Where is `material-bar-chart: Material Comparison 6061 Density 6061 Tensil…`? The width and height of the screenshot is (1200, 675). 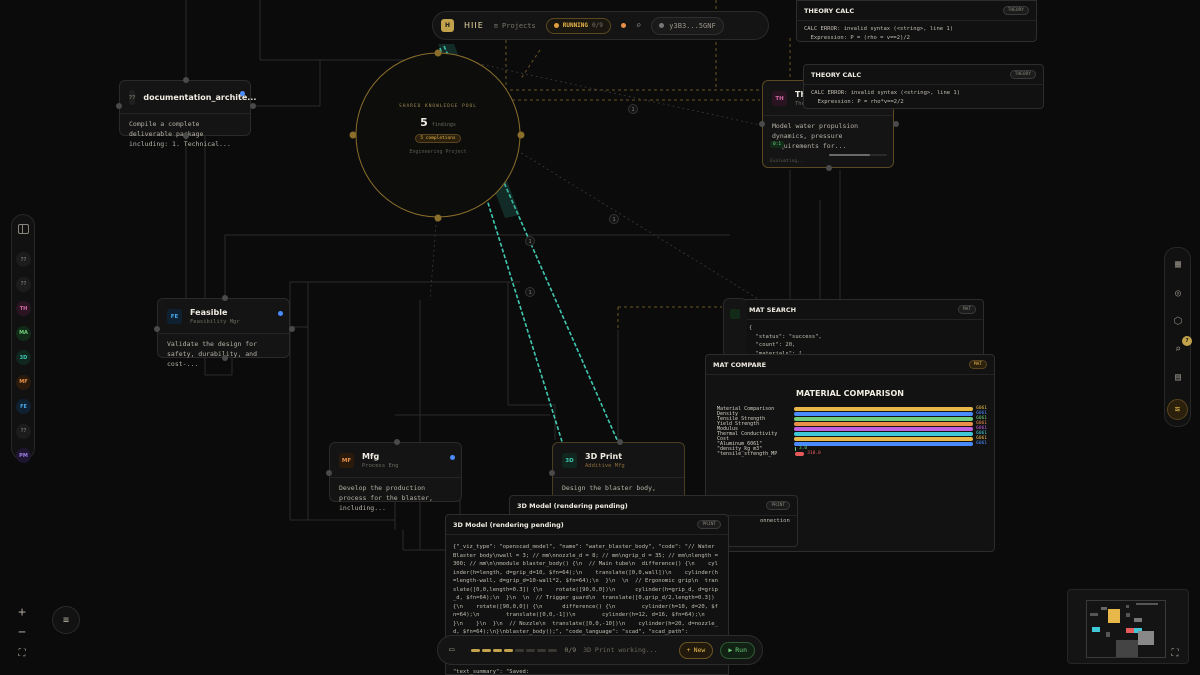
material-bar-chart: Material Comparison 6061 Density 6061 Tensil… is located at coordinates (852, 431).